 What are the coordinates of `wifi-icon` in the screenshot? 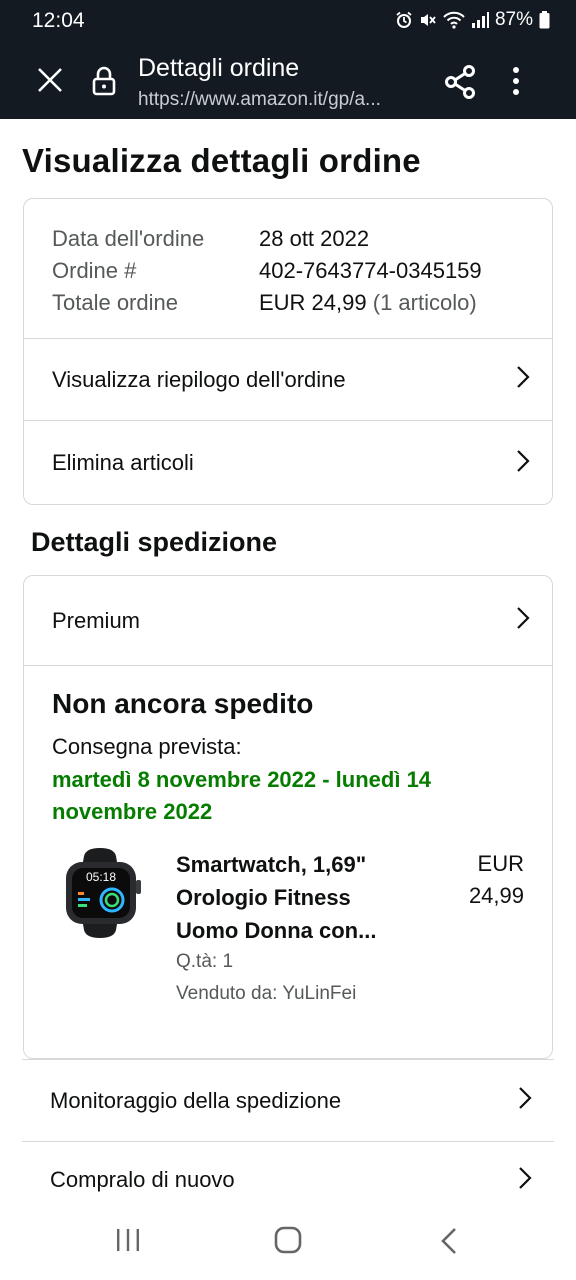 It's located at (454, 20).